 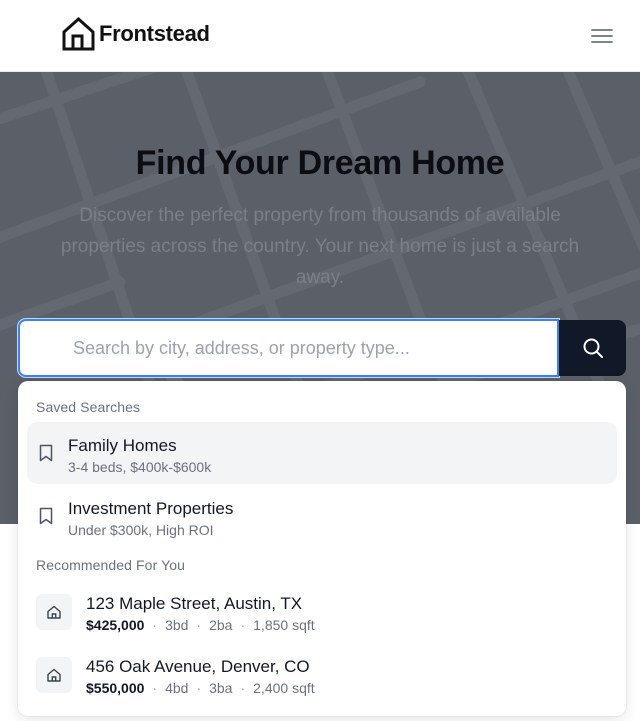 I want to click on menu-button, so click(x=602, y=36).